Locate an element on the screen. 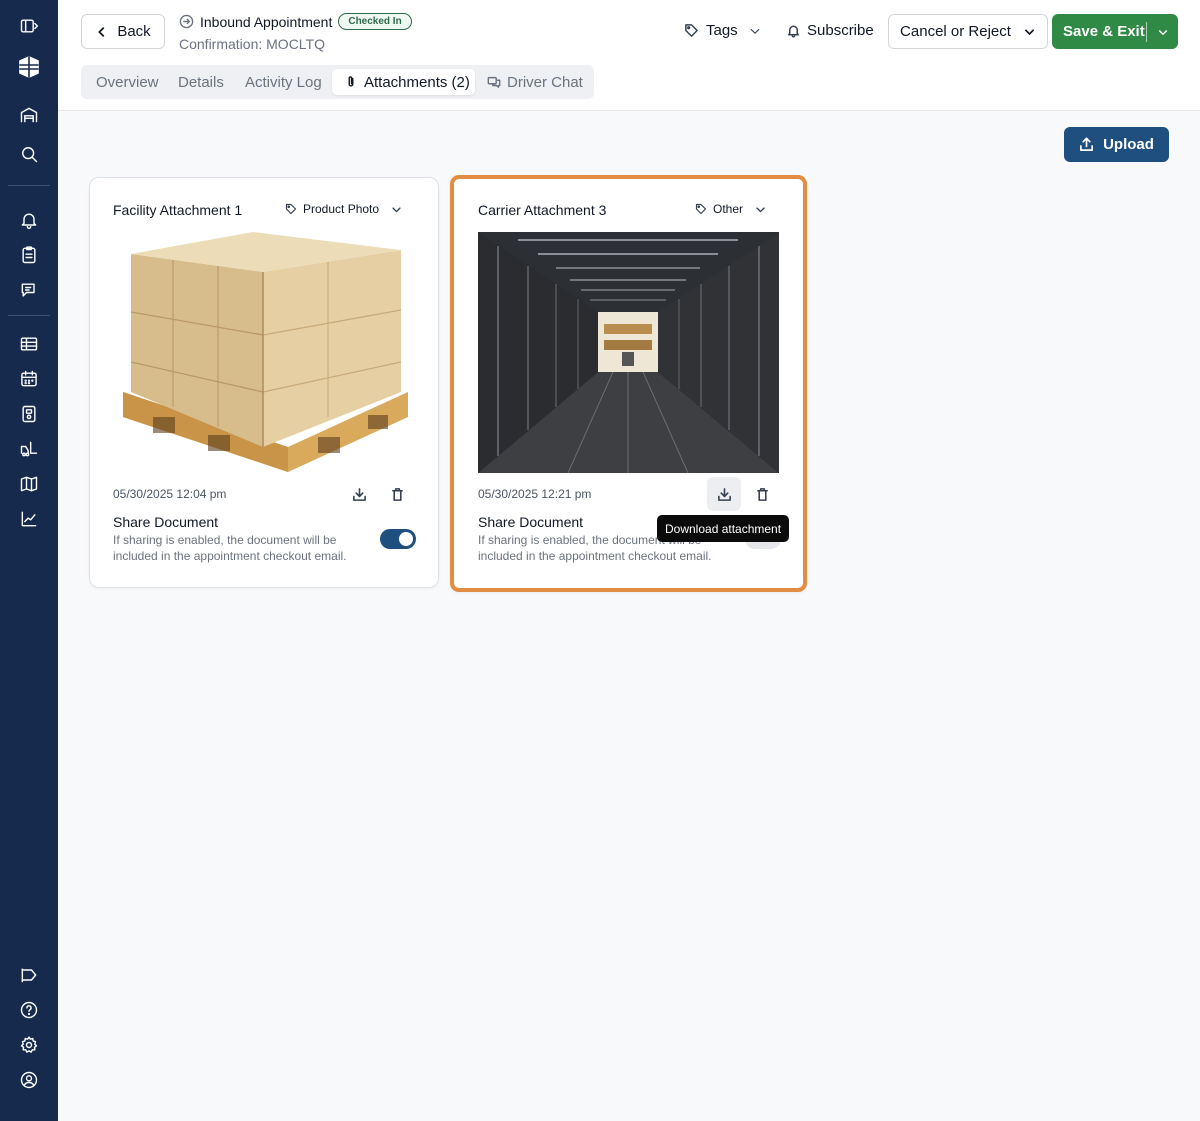  attachment-tag-label: Other is located at coordinates (728, 209).